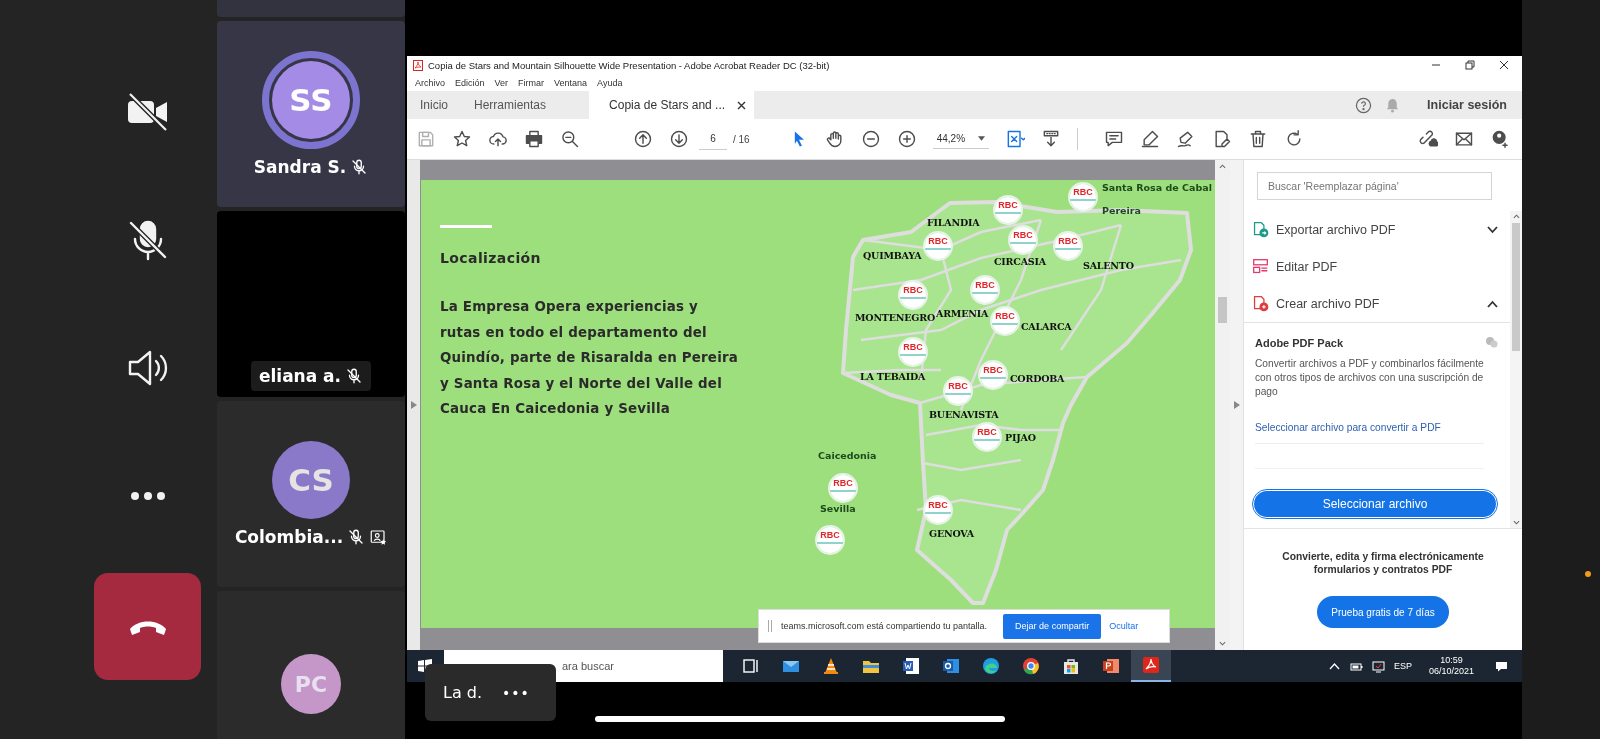 The image size is (1600, 739). I want to click on participant-name: Sandra S., so click(300, 167).